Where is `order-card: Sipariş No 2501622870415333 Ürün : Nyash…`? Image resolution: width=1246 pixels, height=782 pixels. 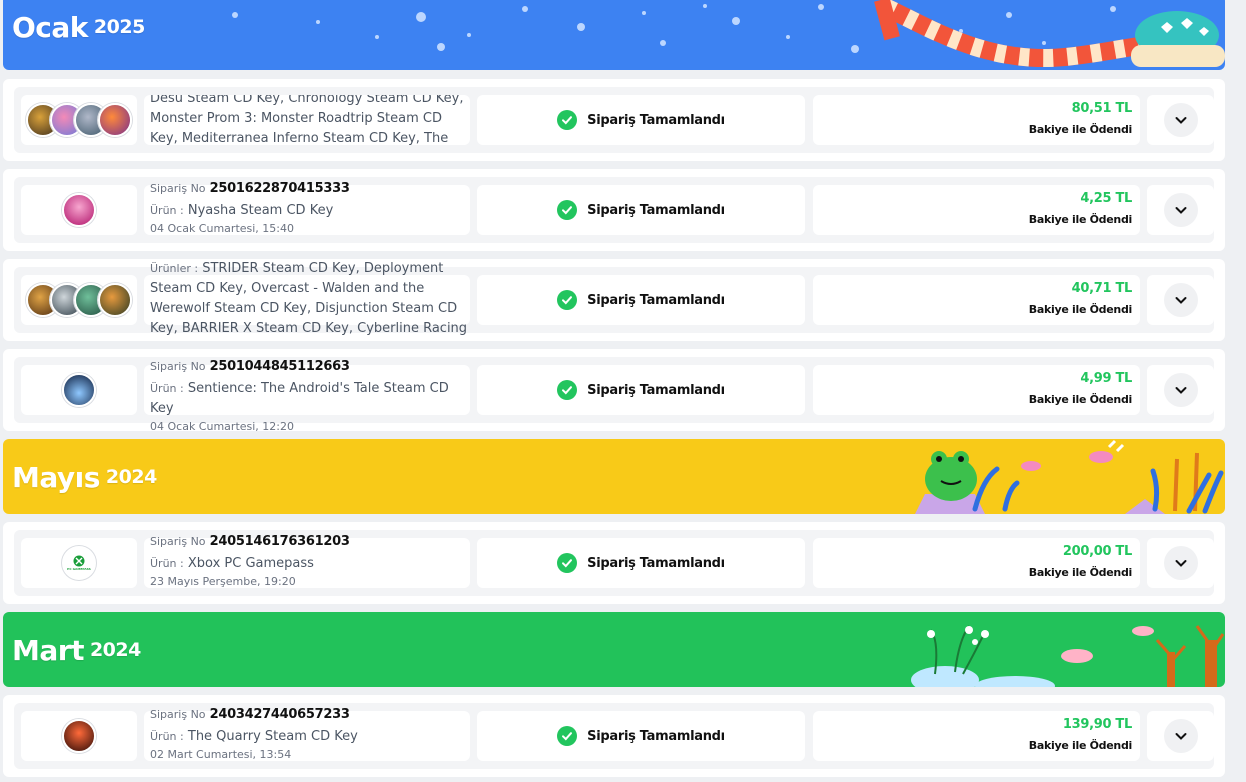
order-card: Sipariş No 2501622870415333 Ürün : Nyash… is located at coordinates (614, 210).